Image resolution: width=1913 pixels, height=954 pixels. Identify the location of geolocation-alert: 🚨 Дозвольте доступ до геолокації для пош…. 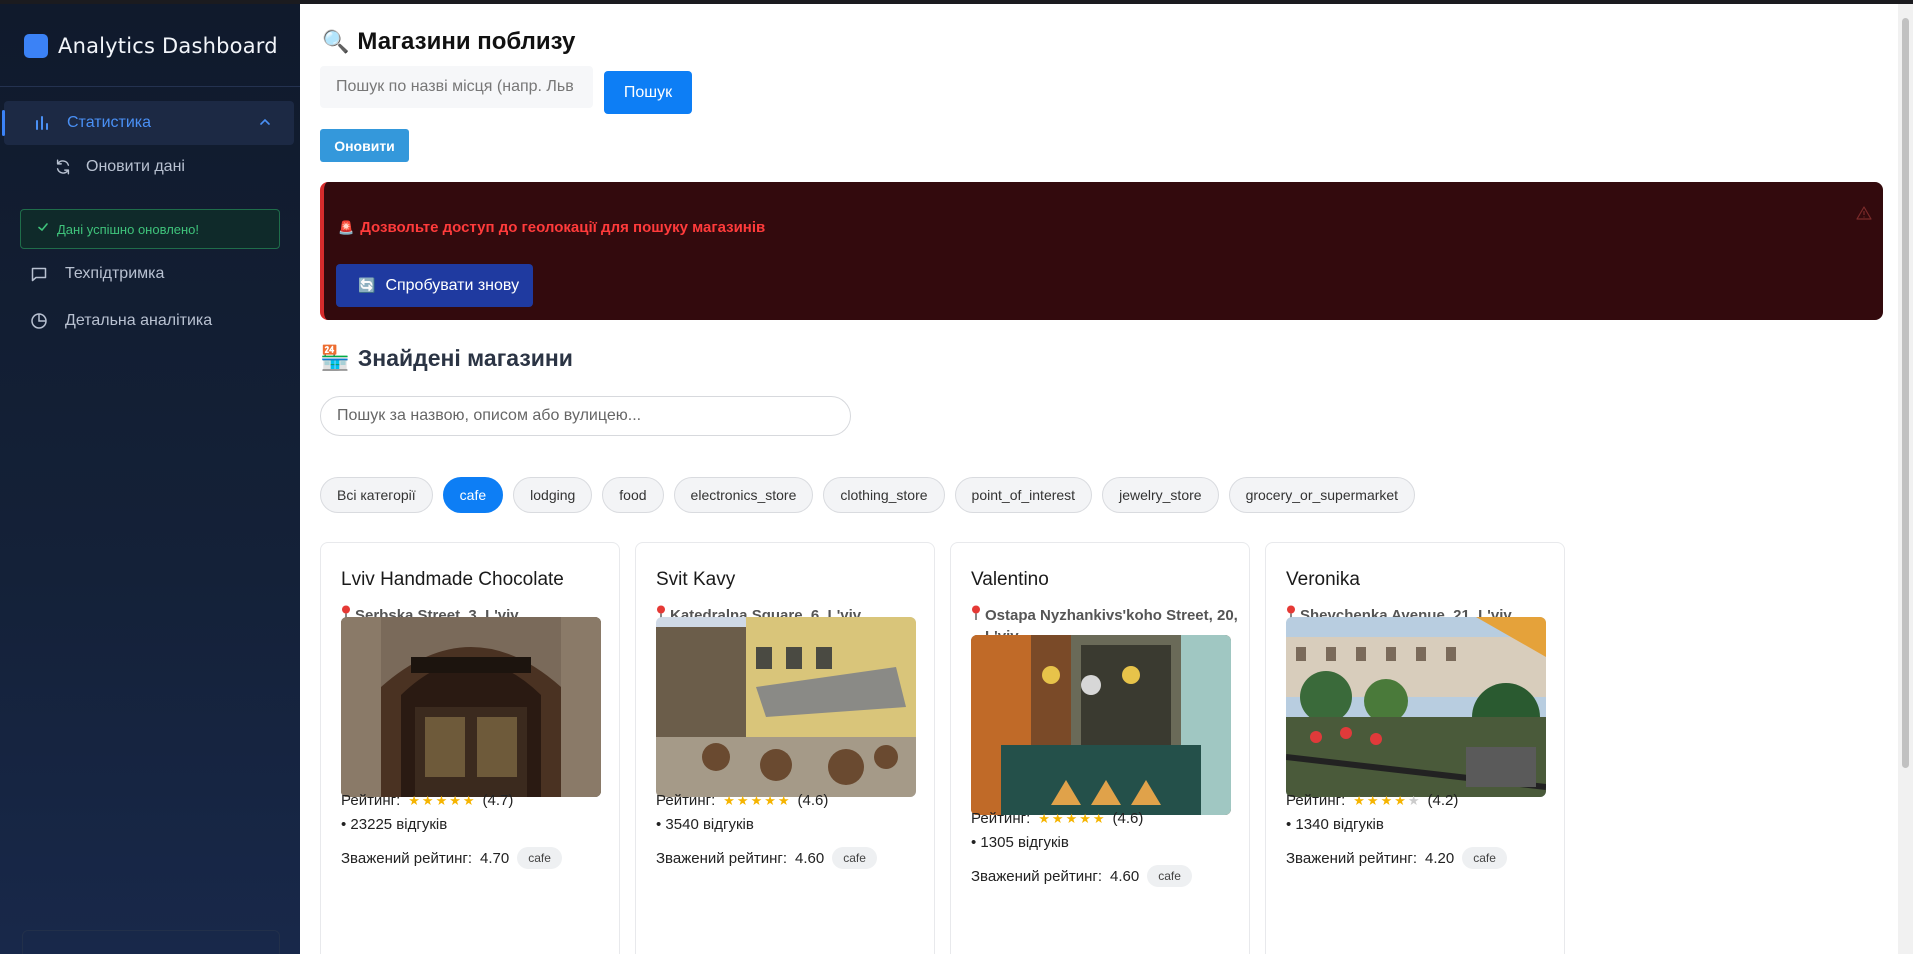
(1101, 251).